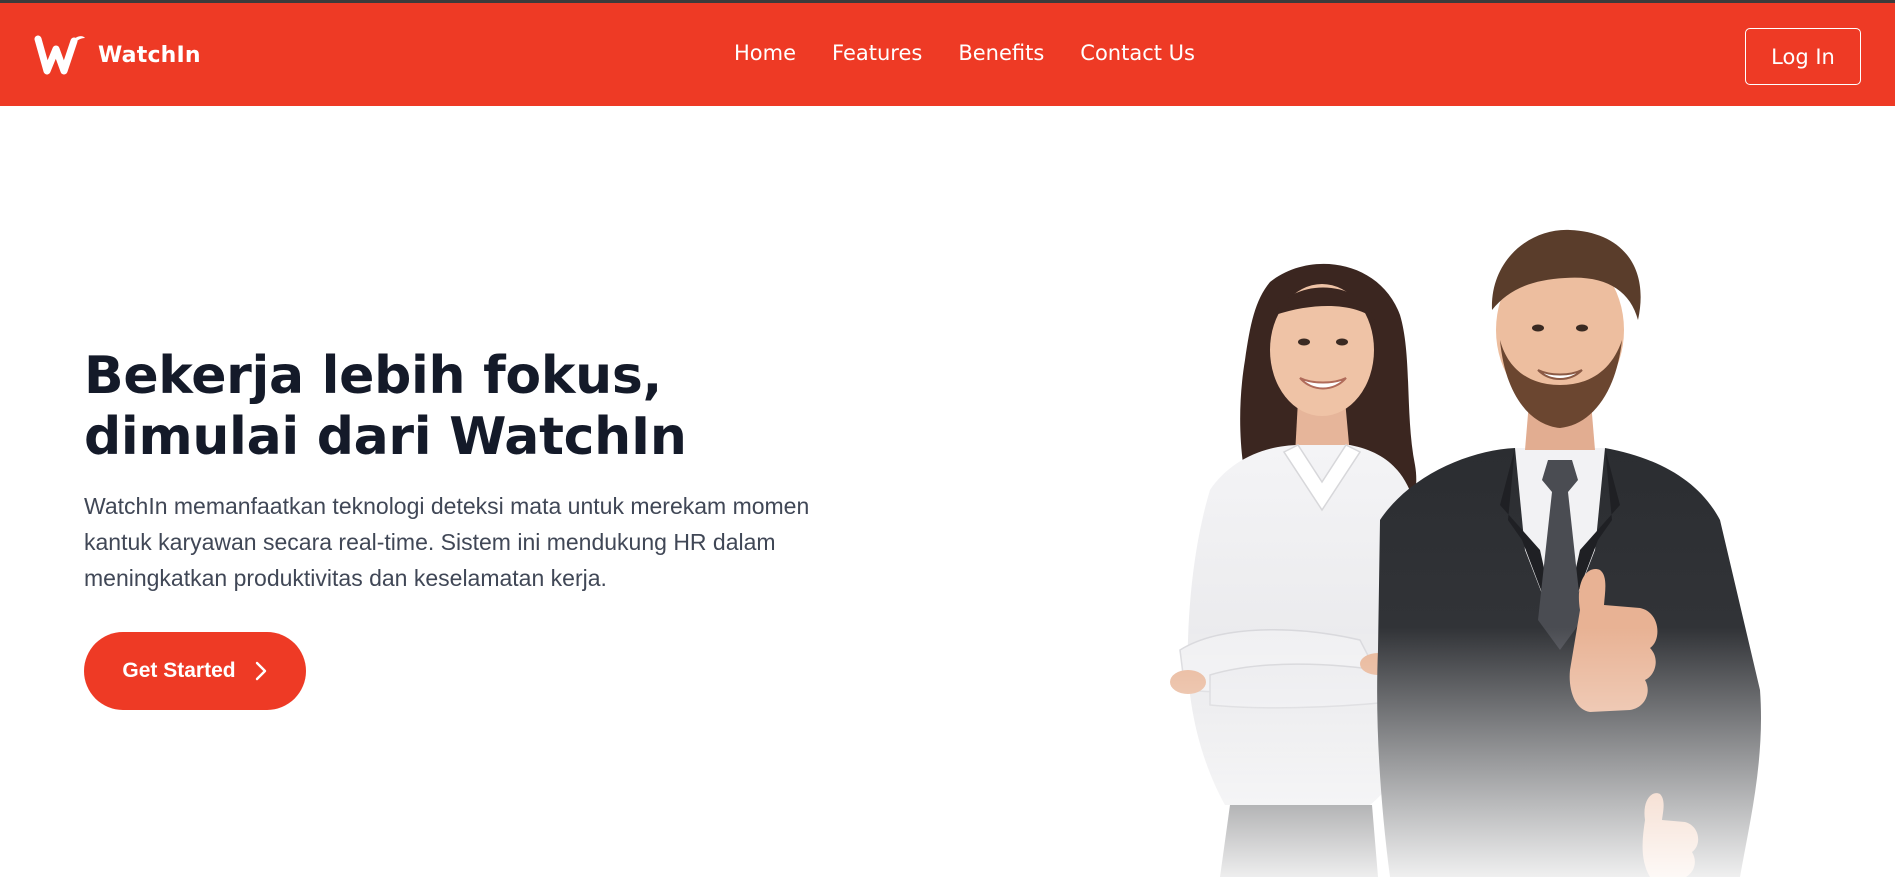 The width and height of the screenshot is (1895, 877). What do you see at coordinates (1001, 53) in the screenshot?
I see `nav-item-benefits: Benefits` at bounding box center [1001, 53].